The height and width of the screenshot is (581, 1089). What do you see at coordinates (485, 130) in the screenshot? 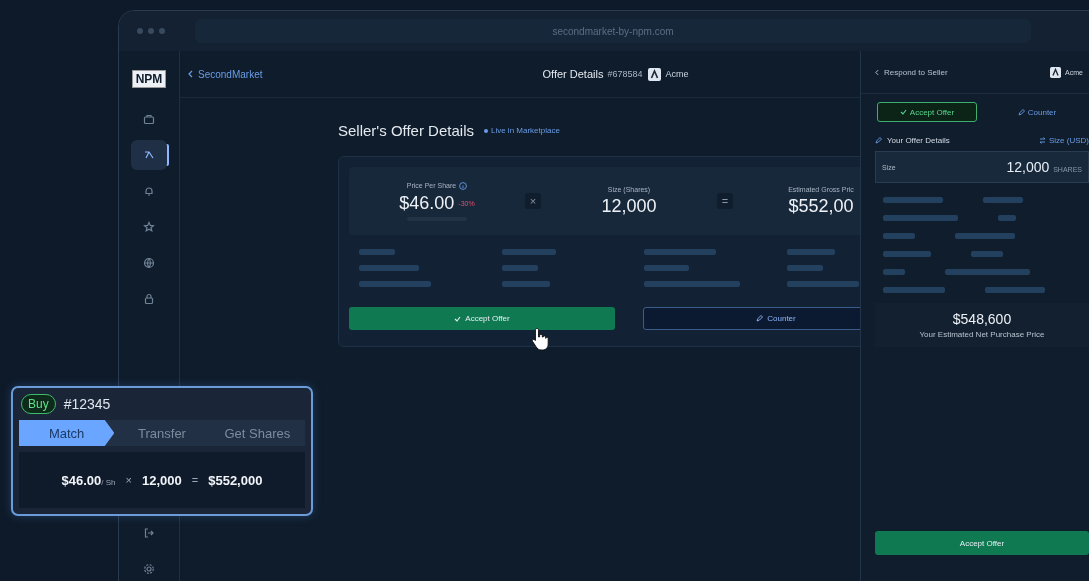
I see `status-dot-icon` at bounding box center [485, 130].